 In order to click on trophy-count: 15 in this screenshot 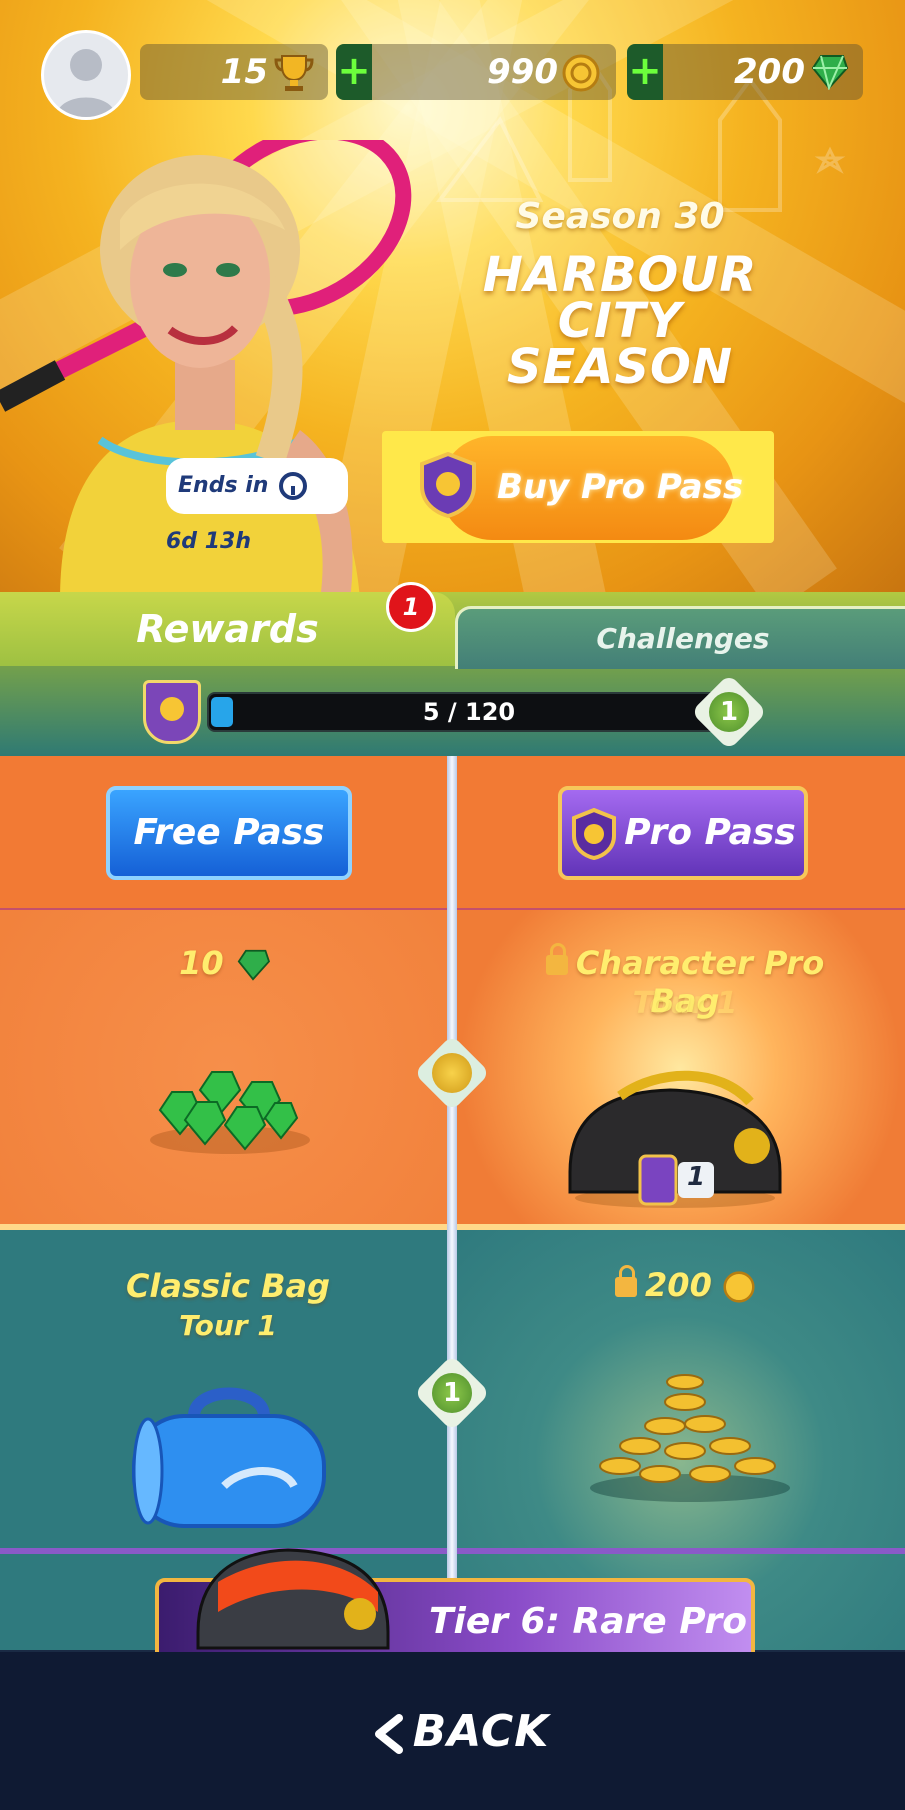, I will do `click(244, 72)`.